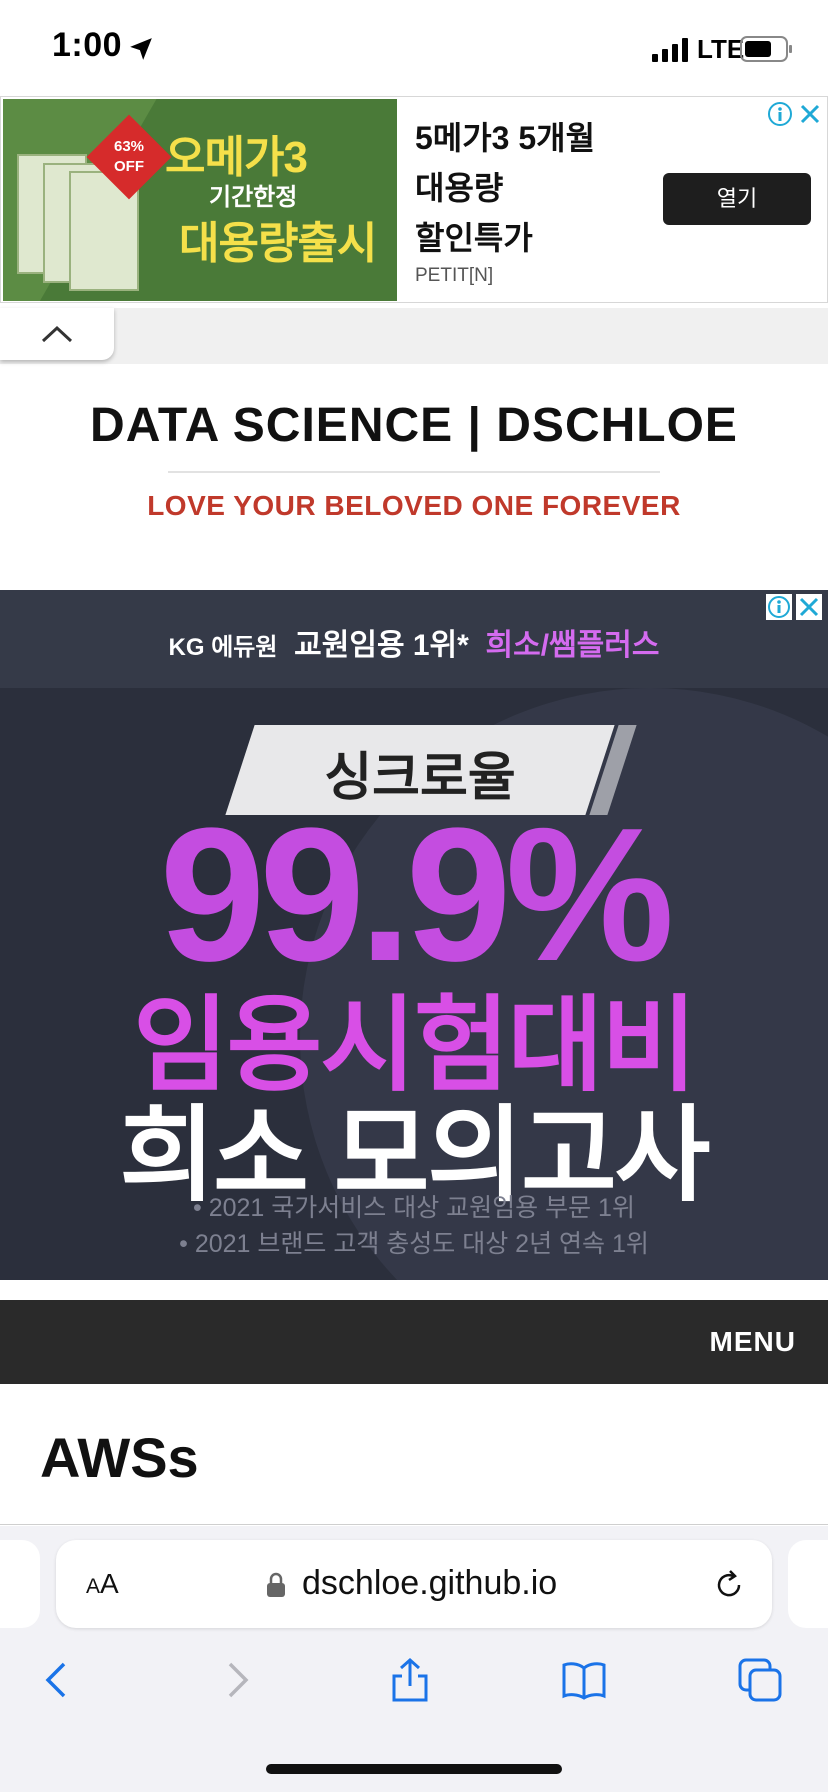  What do you see at coordinates (414, 48) in the screenshot?
I see `status-bar: 1:00 LTE` at bounding box center [414, 48].